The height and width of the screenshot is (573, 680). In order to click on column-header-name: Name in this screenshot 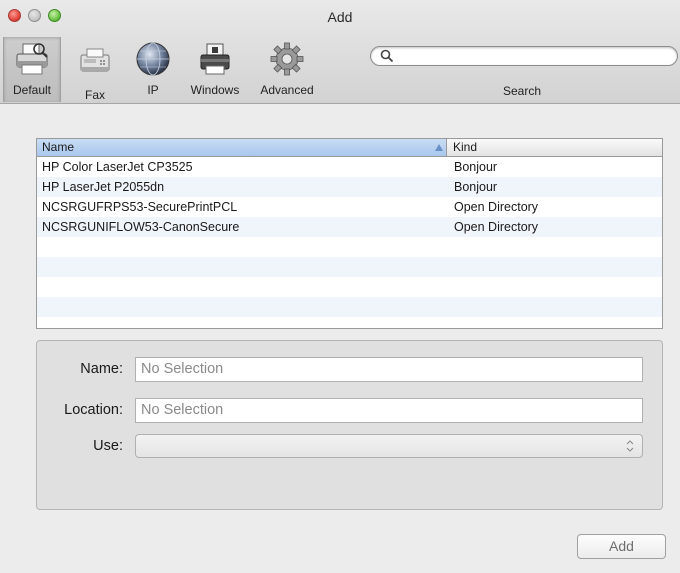, I will do `click(242, 147)`.